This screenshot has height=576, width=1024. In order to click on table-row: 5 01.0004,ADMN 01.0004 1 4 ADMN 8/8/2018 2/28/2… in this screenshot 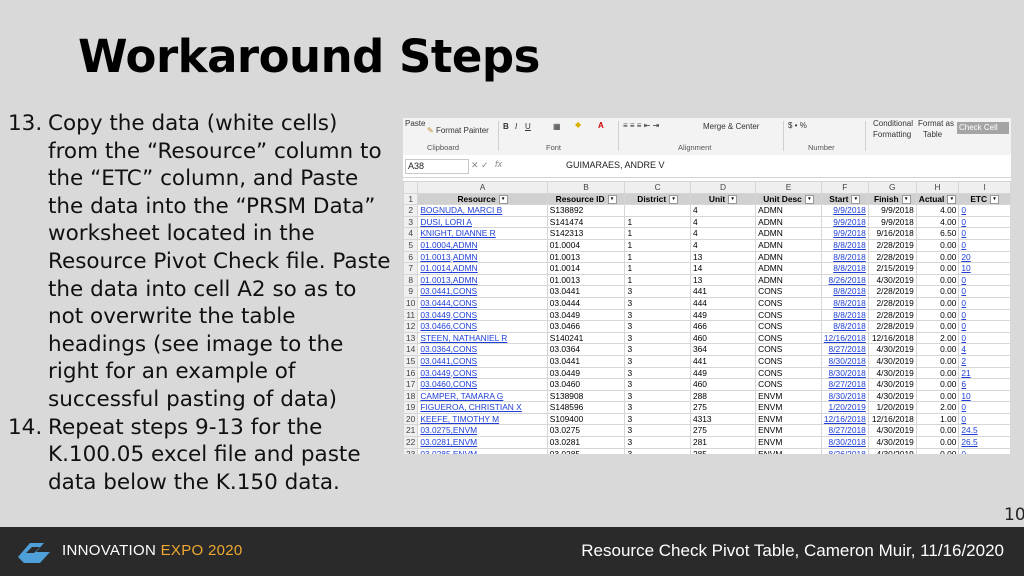, I will do `click(707, 245)`.